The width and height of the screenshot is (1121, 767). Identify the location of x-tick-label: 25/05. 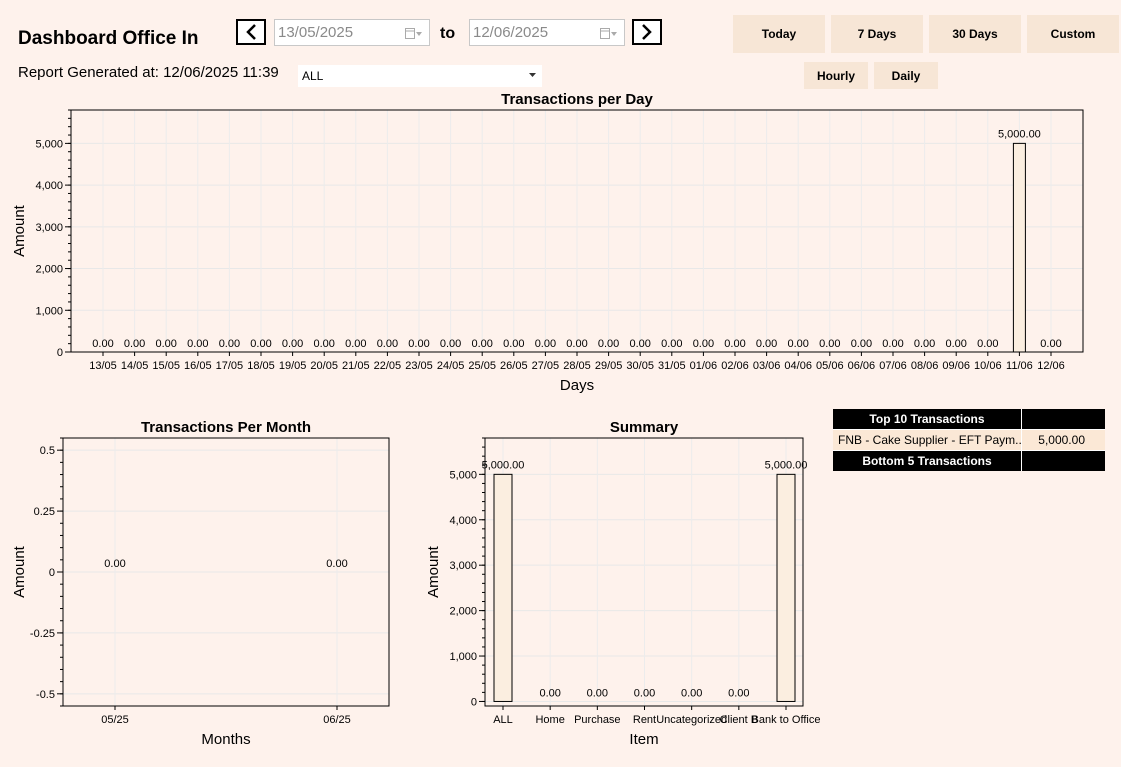
(482, 366).